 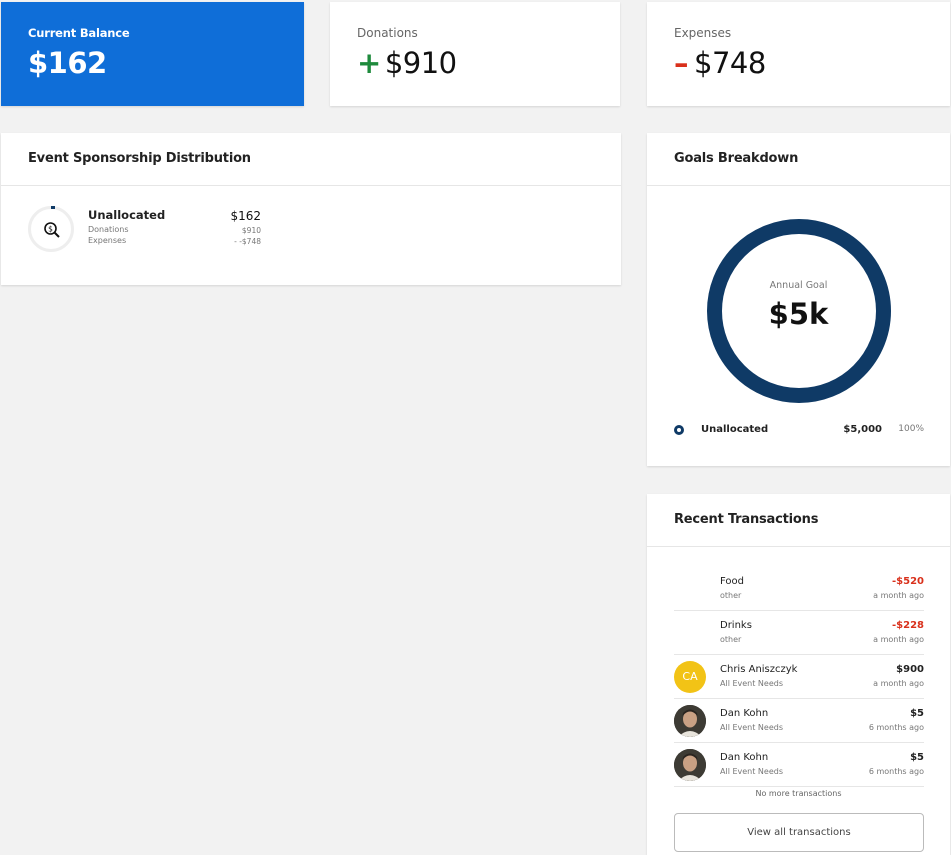 I want to click on goal-caption: Annual Goal, so click(x=798, y=285).